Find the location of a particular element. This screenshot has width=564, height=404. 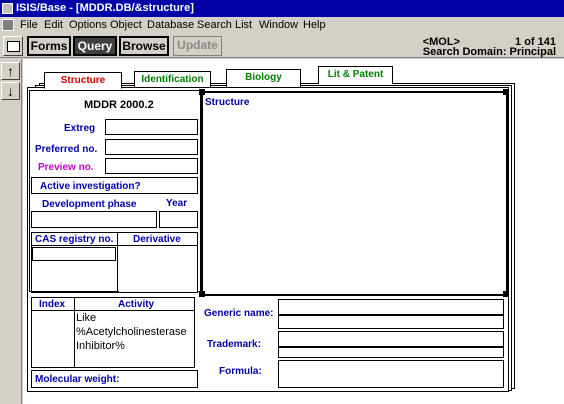

year-field is located at coordinates (178, 219).